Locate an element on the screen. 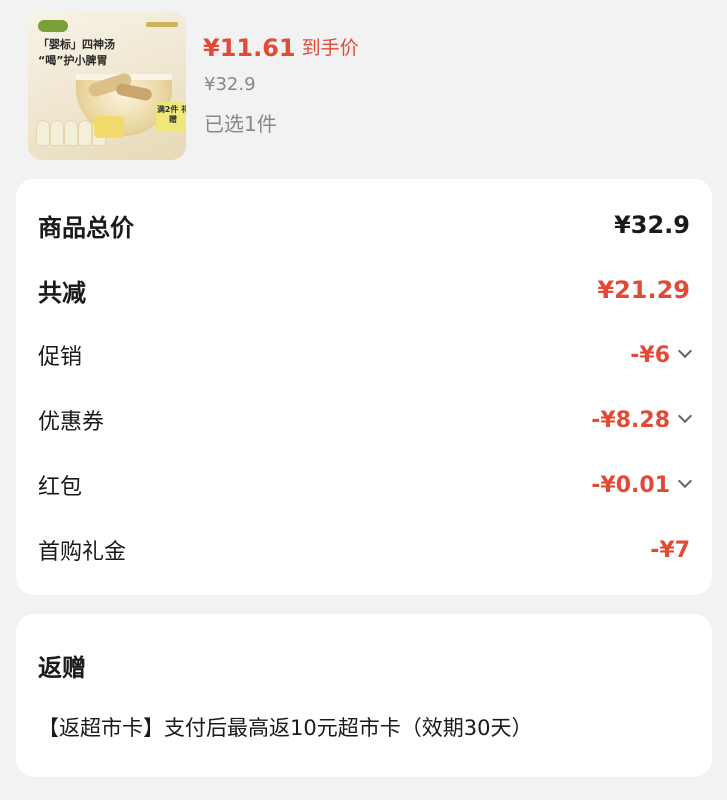 This screenshot has width=727, height=800. rebate-description: 【返超市卡】支付后最高返10元超市卡（效期30天） is located at coordinates (285, 728).